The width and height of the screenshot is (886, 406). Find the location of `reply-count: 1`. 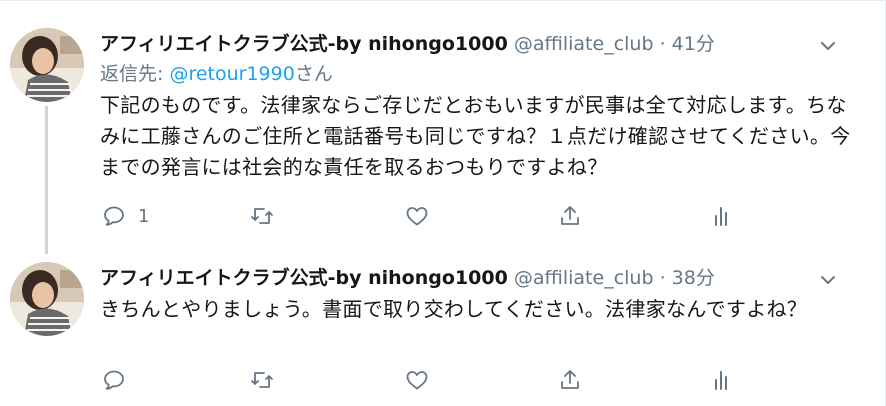

reply-count: 1 is located at coordinates (144, 216).